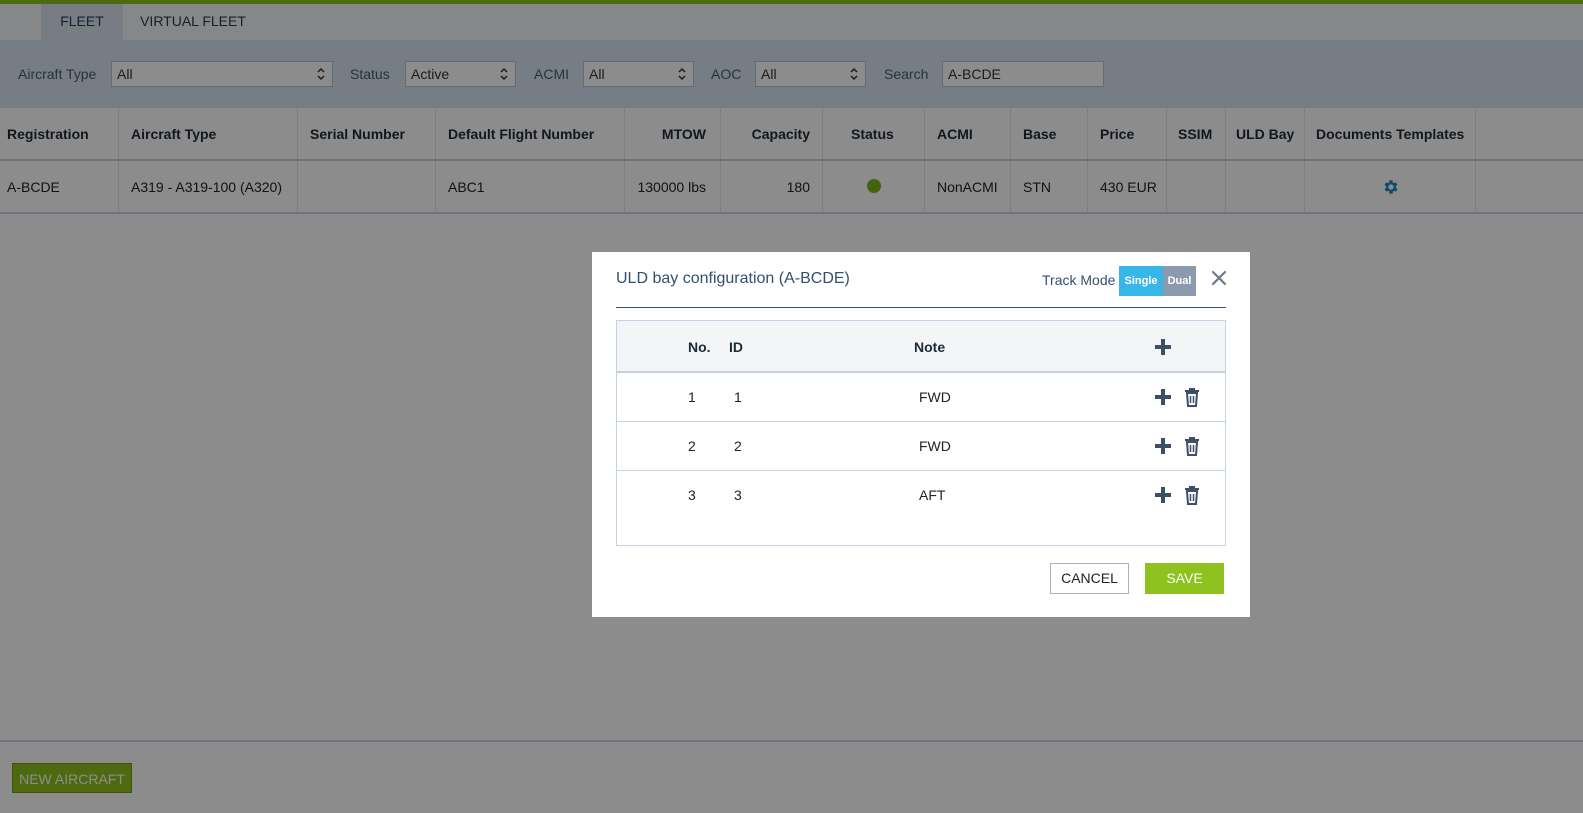 The height and width of the screenshot is (813, 1583). I want to click on bay-no: 3, so click(692, 495).